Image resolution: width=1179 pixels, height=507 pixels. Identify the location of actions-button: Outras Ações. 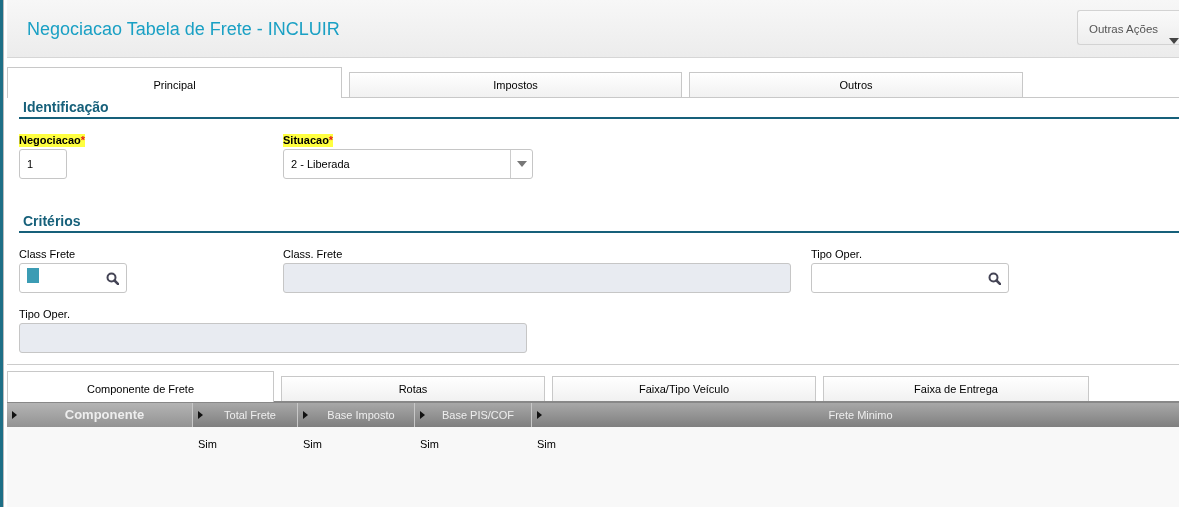
(1128, 27).